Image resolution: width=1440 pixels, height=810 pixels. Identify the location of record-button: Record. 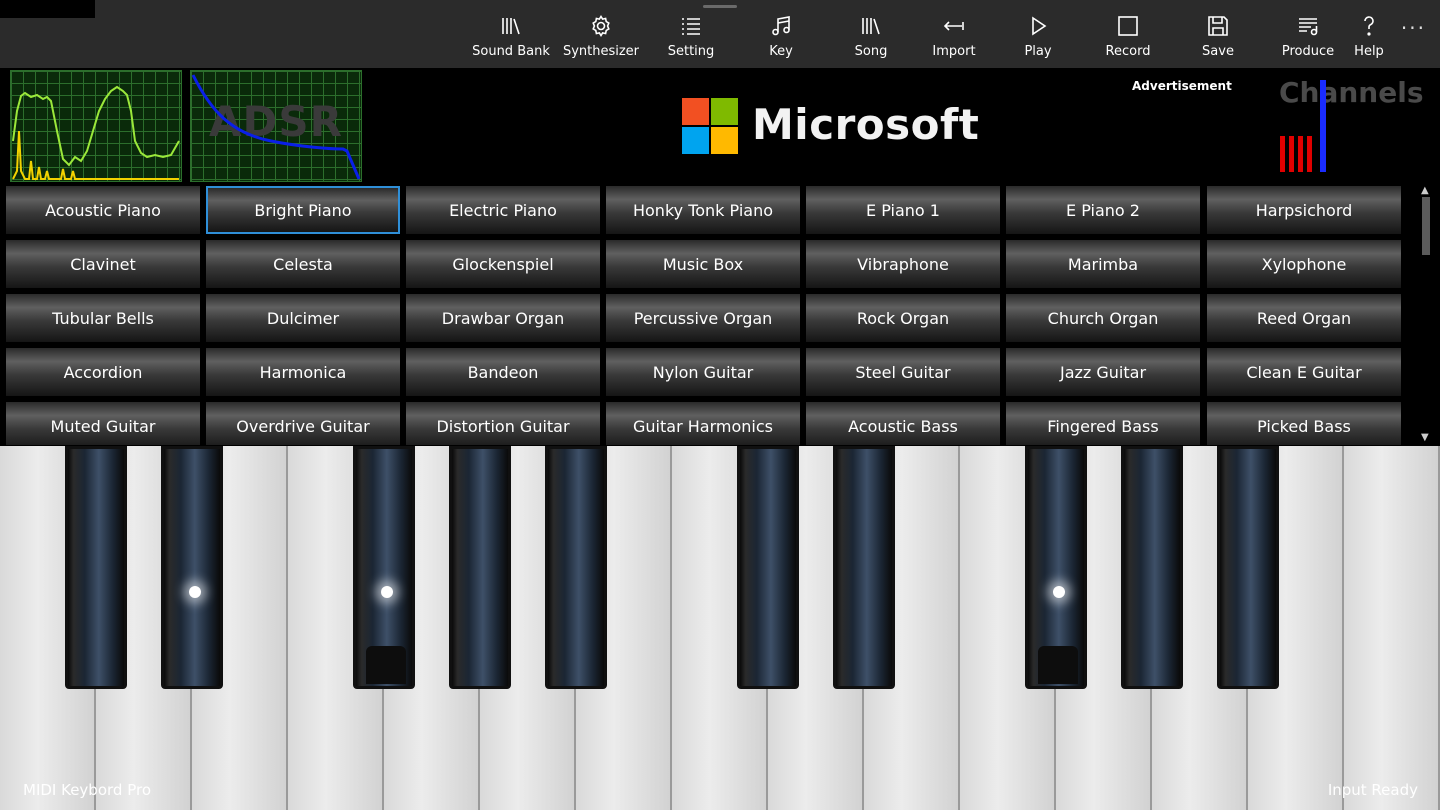
(1128, 38).